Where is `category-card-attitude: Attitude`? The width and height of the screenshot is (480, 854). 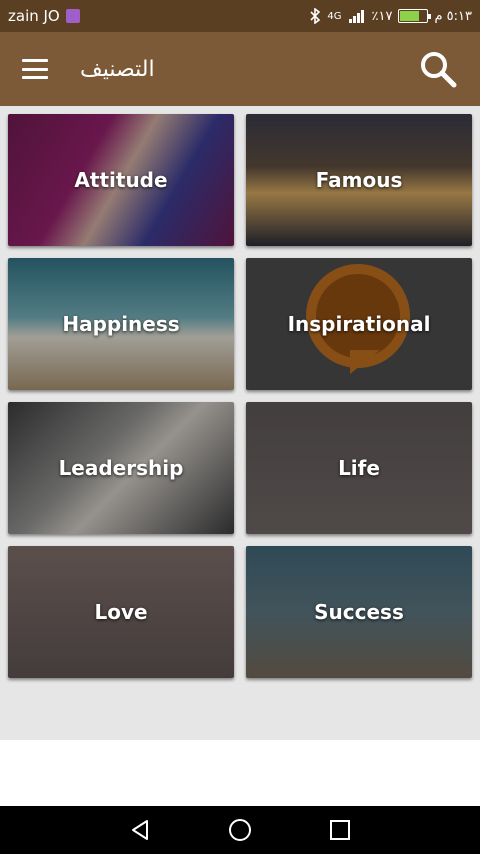
category-card-attitude: Attitude is located at coordinates (121, 180).